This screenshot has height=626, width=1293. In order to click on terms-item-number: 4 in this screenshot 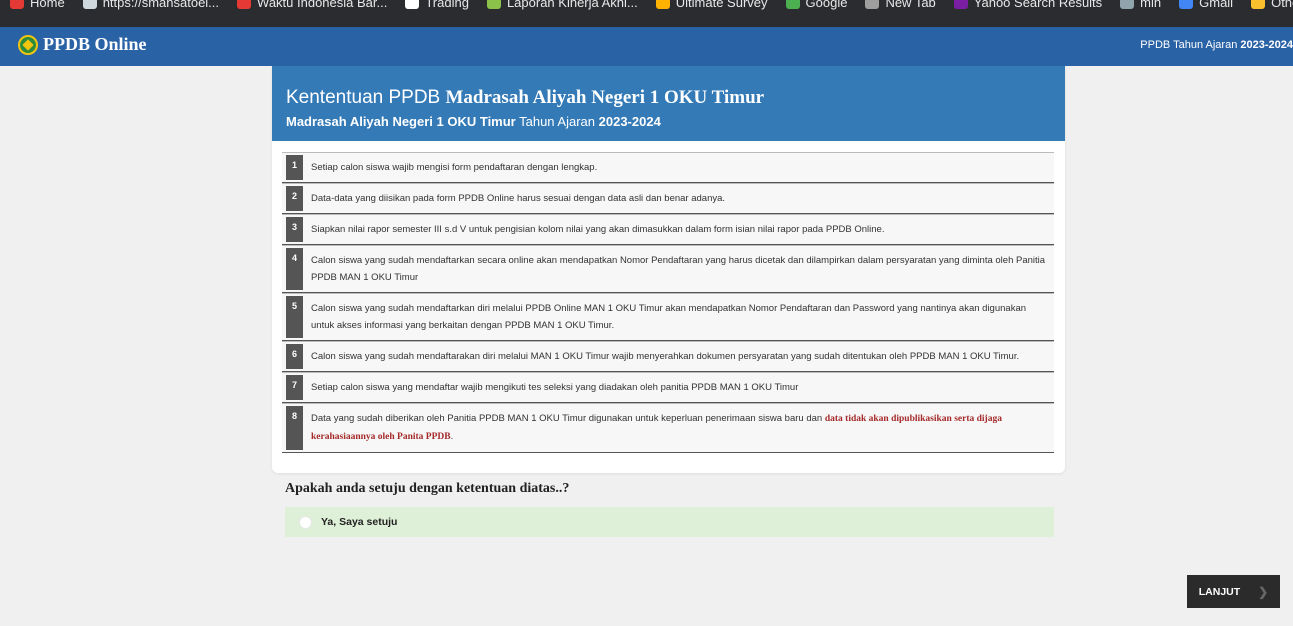, I will do `click(294, 269)`.